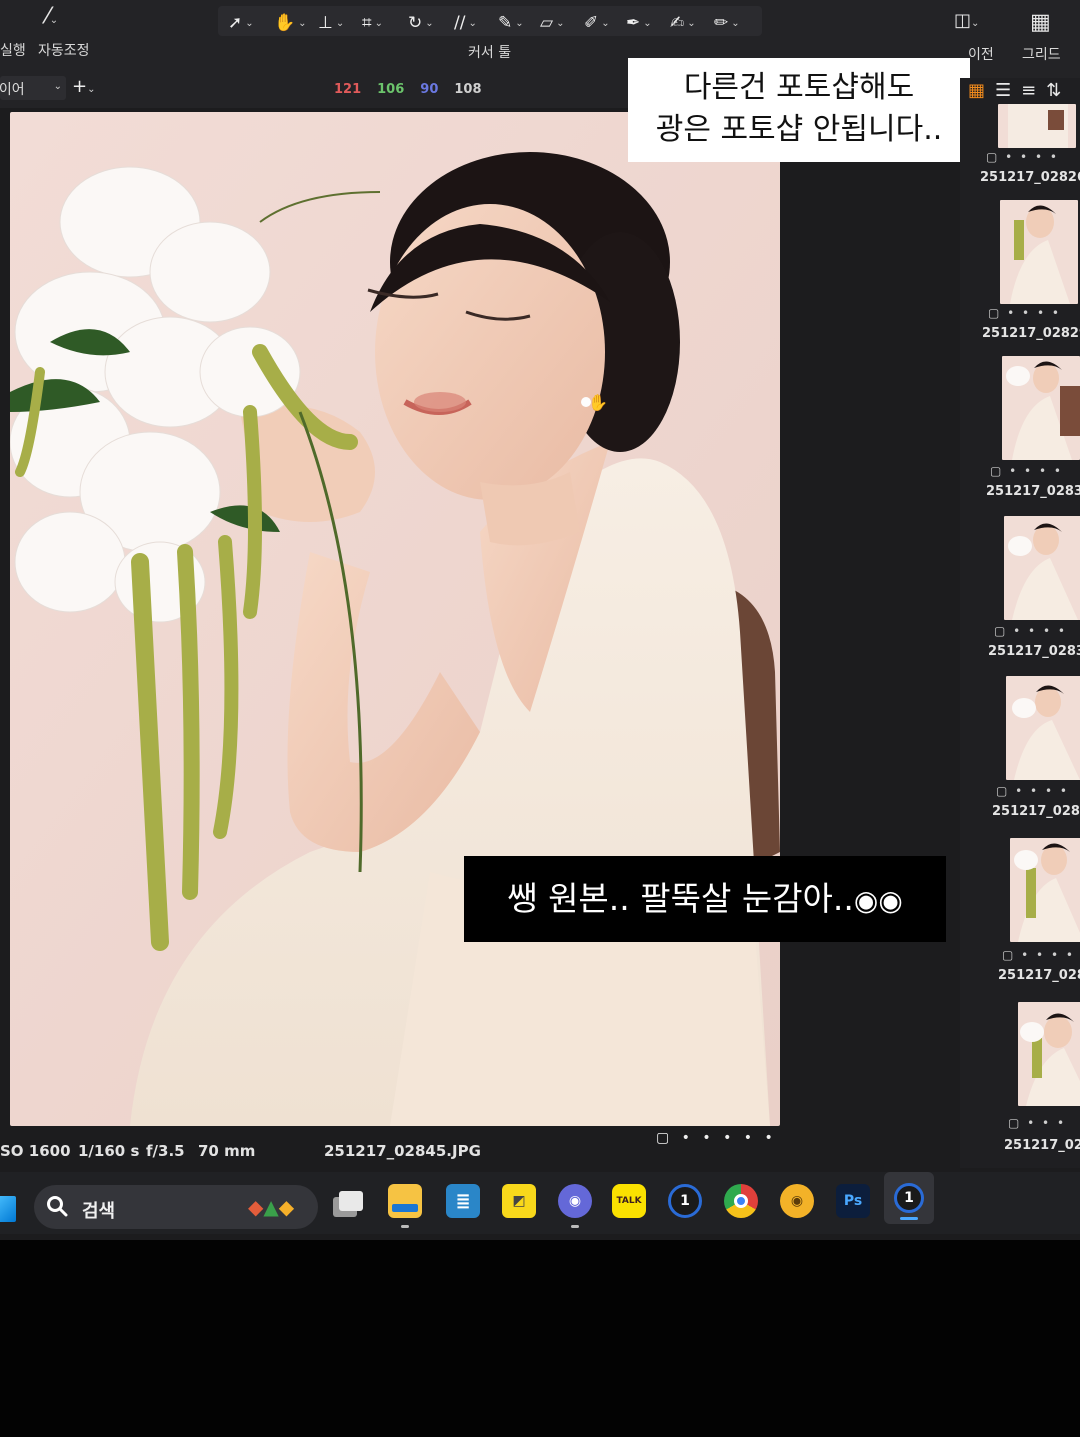  Describe the element at coordinates (1033, 491) in the screenshot. I see `thumbnail-name: 251217_02832` at that location.